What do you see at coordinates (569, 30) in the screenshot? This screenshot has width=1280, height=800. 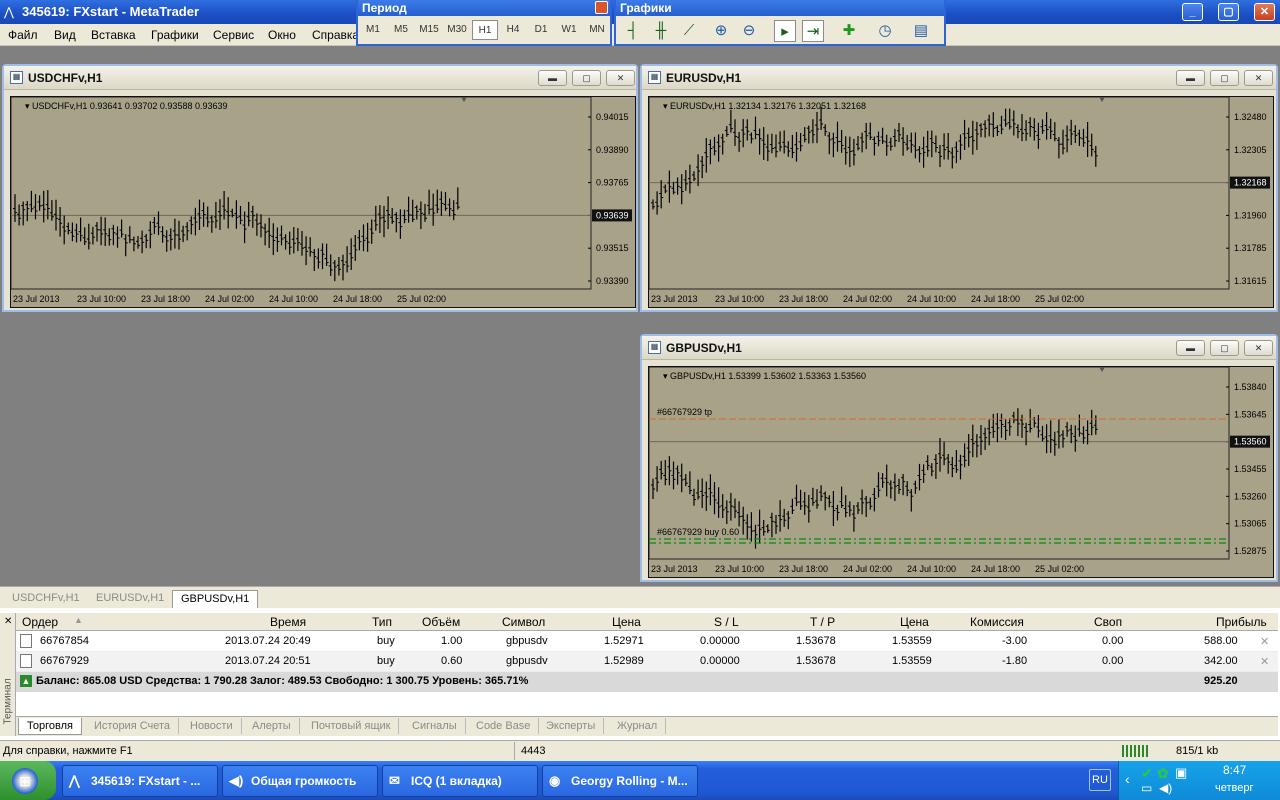 I see `period-w1-button: W1` at bounding box center [569, 30].